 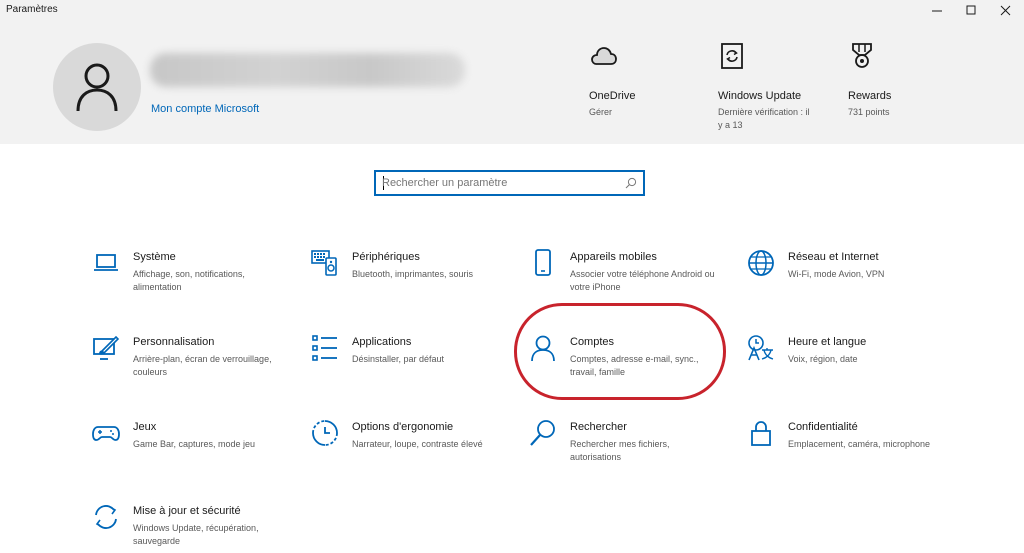 What do you see at coordinates (205, 109) in the screenshot?
I see `microsoft-account-link: Mon compte Microsoft` at bounding box center [205, 109].